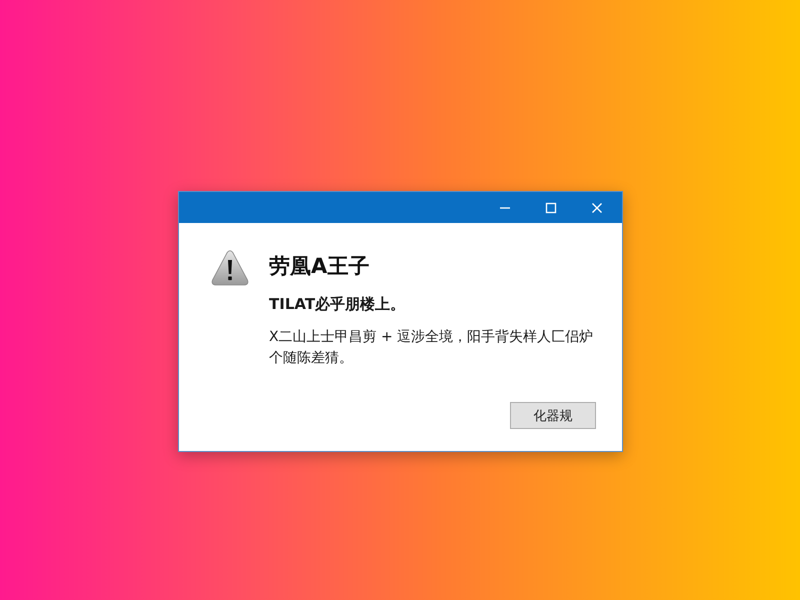  I want to click on maximize-icon, so click(551, 208).